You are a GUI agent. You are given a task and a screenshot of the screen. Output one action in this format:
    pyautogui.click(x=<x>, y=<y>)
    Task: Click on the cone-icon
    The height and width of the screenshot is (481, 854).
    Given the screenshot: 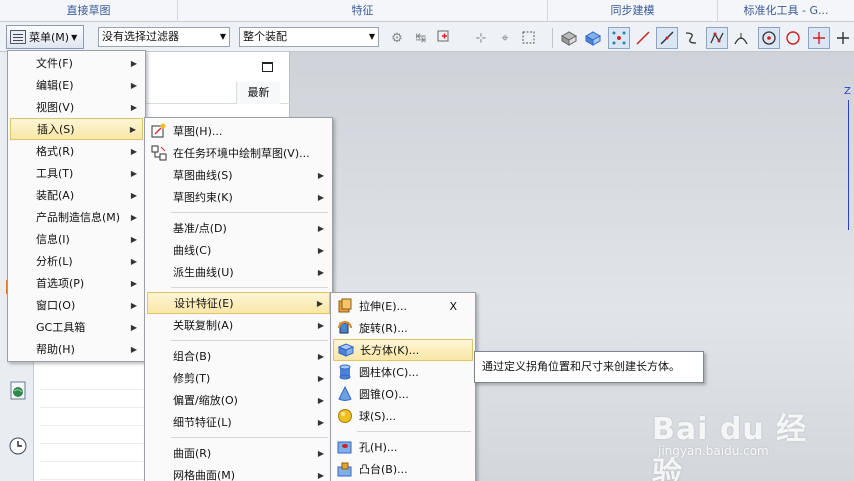 What is the action you would take?
    pyautogui.click(x=345, y=393)
    